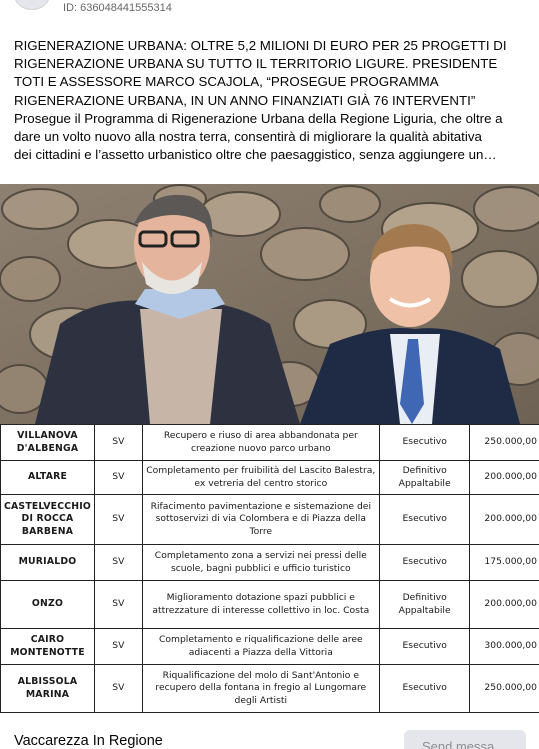 This screenshot has width=539, height=749. Describe the element at coordinates (88, 741) in the screenshot. I see `page-name-link: Vaccarezza In Regione` at that location.